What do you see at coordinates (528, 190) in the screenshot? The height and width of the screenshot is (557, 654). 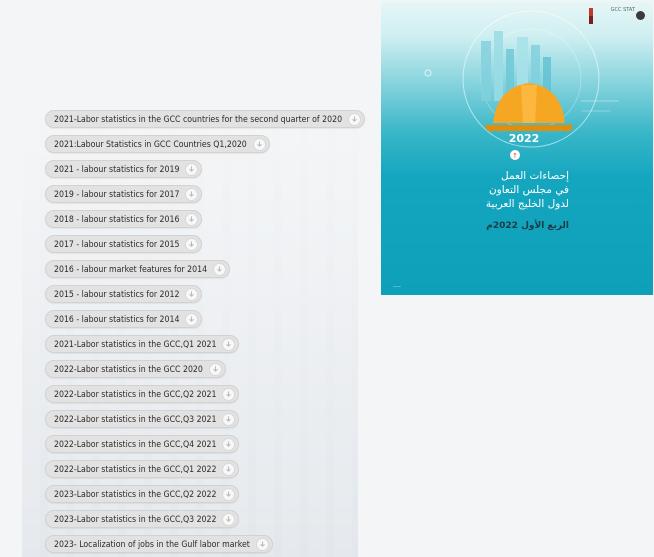 I see `cover-title-line2: في مجلس التعاون` at bounding box center [528, 190].